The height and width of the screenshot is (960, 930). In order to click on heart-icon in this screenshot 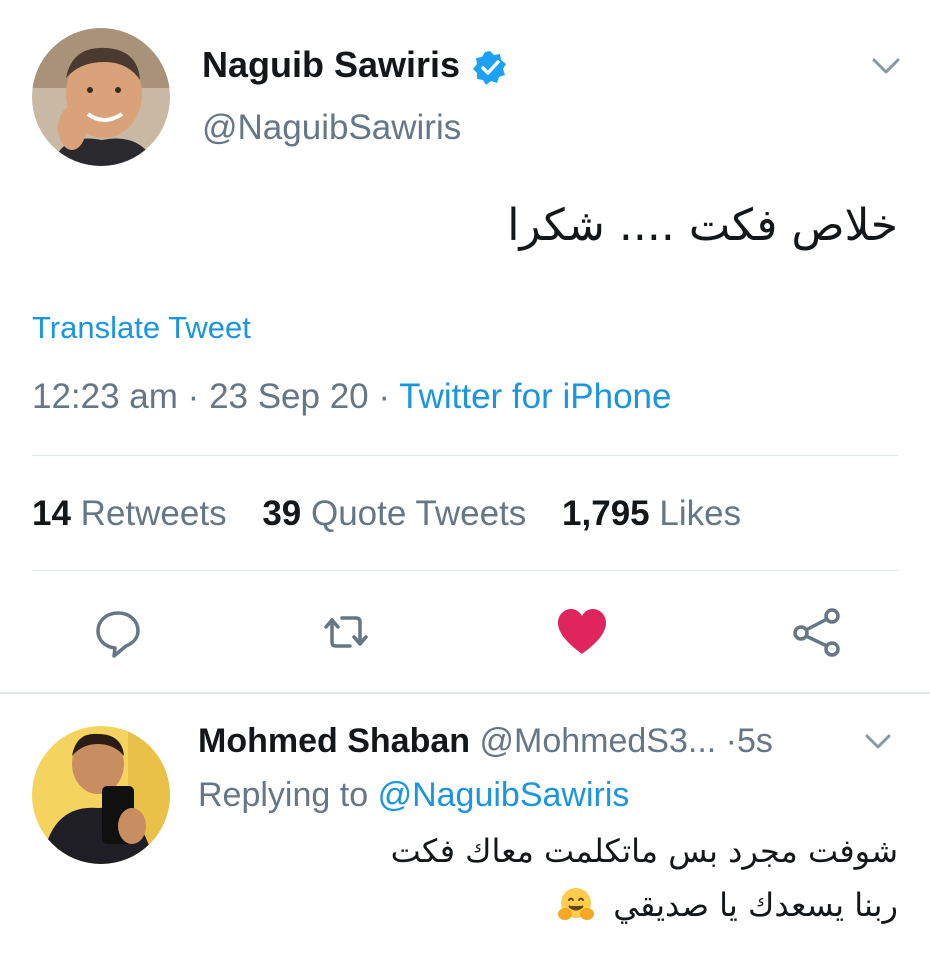, I will do `click(582, 632)`.